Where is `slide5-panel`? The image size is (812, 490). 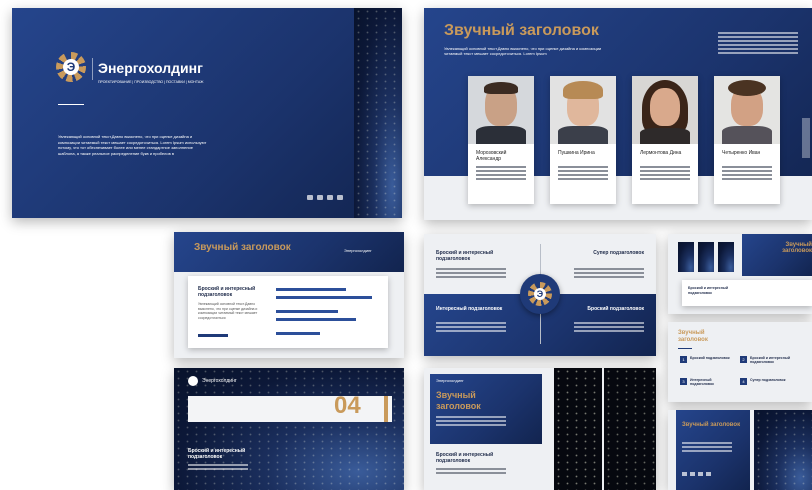 slide5-panel is located at coordinates (777, 255).